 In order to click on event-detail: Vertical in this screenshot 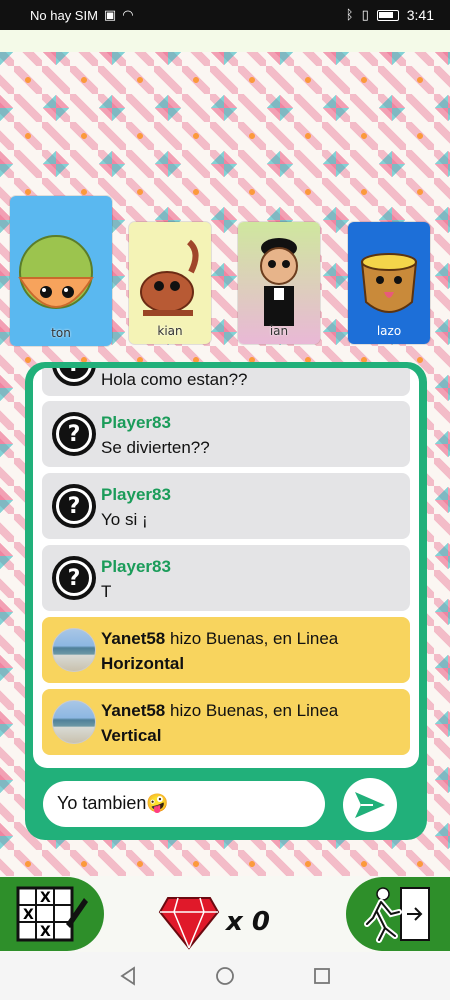, I will do `click(131, 735)`.